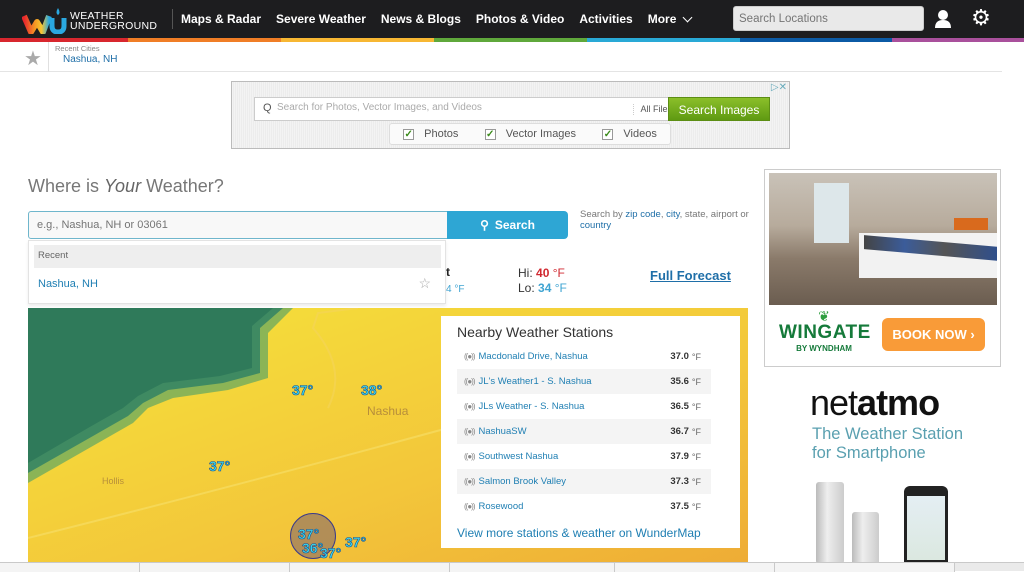 This screenshot has width=1024, height=572. I want to click on search-button: ⚲ Search, so click(507, 225).